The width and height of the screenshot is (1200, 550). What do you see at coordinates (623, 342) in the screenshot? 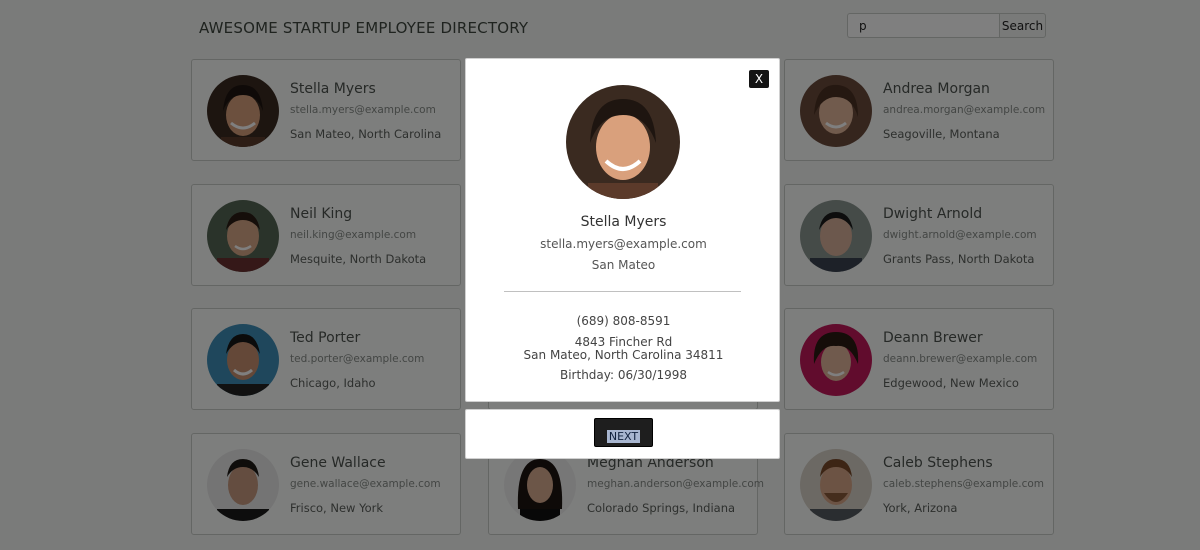
I see `modal-street: 4843 Fincher Rd` at bounding box center [623, 342].